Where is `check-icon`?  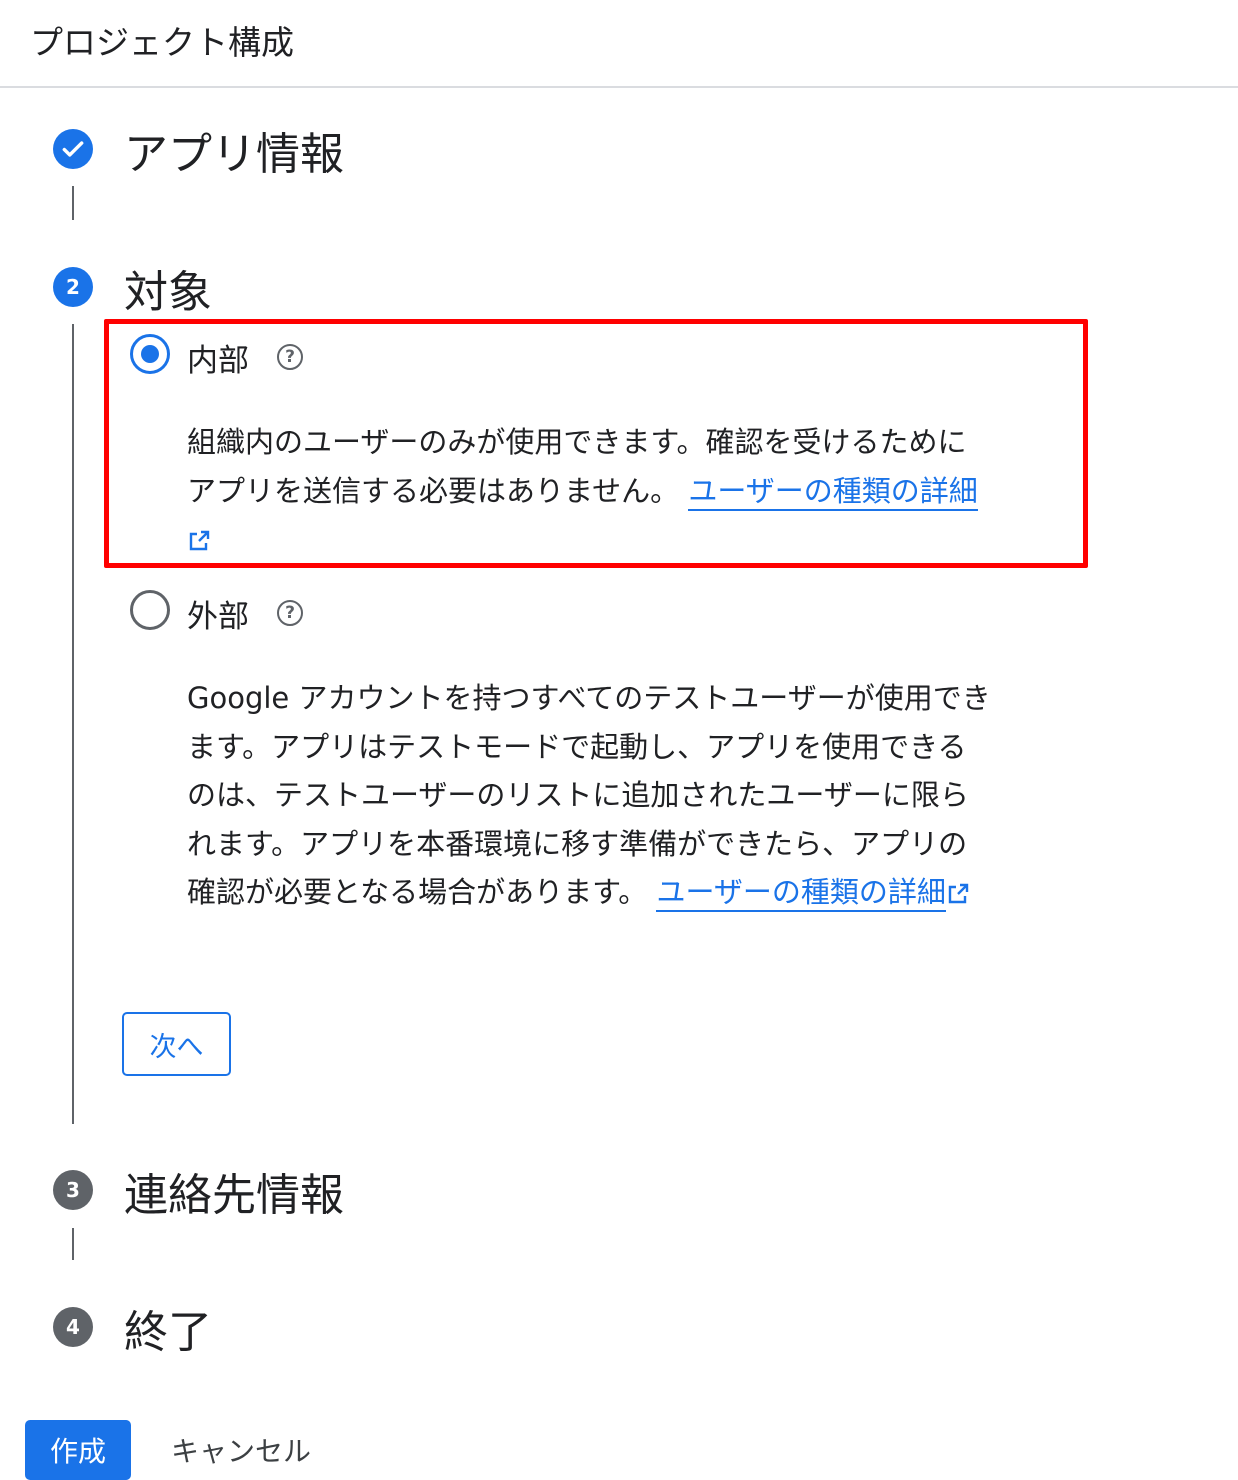
check-icon is located at coordinates (73, 149).